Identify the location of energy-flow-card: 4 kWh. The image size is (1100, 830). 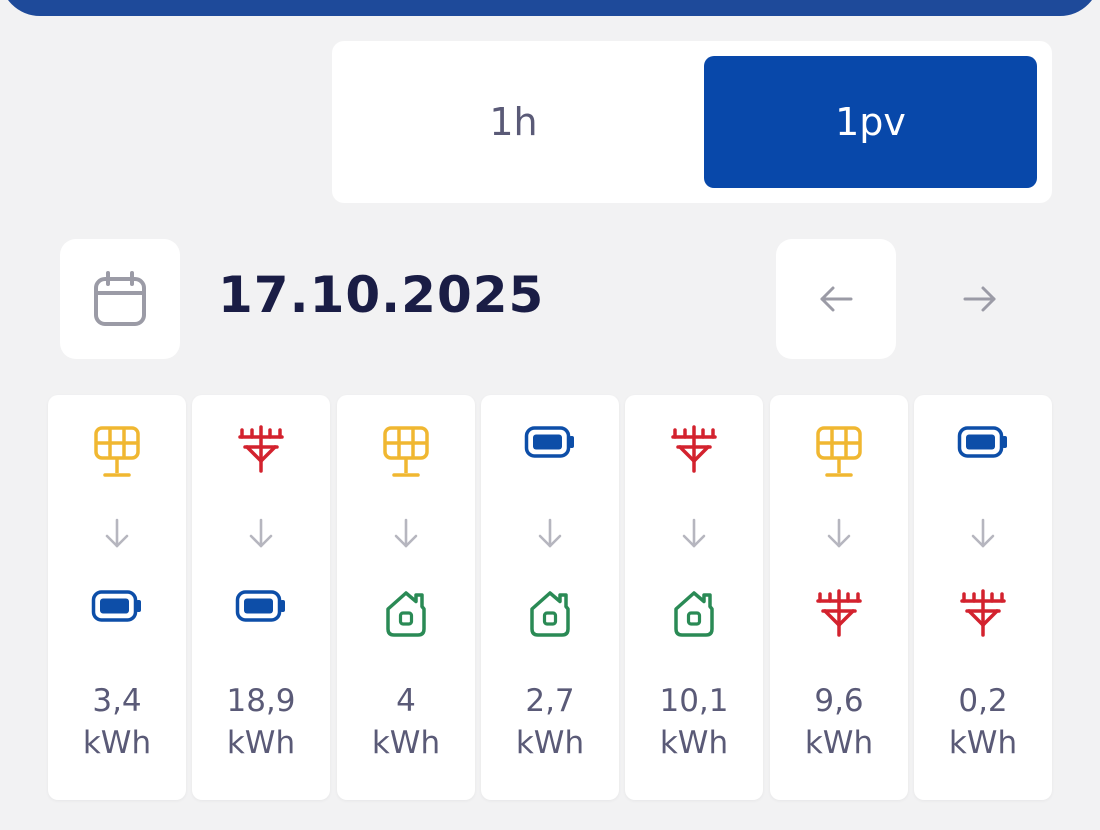
(406, 597).